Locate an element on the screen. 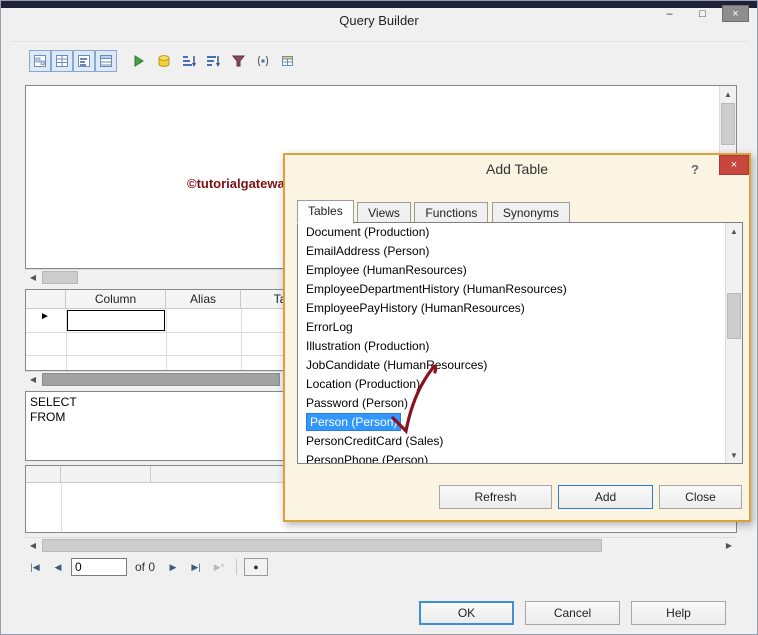 Image resolution: width=758 pixels, height=635 pixels. tab-synonyms: Synonyms is located at coordinates (530, 213).